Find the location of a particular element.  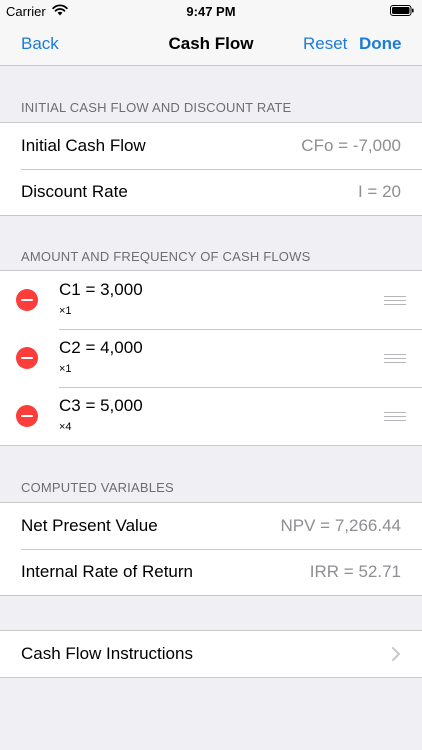

section-header-flows: AMOUNT AND FREQUENCY OF CASH FLOWS is located at coordinates (166, 256).